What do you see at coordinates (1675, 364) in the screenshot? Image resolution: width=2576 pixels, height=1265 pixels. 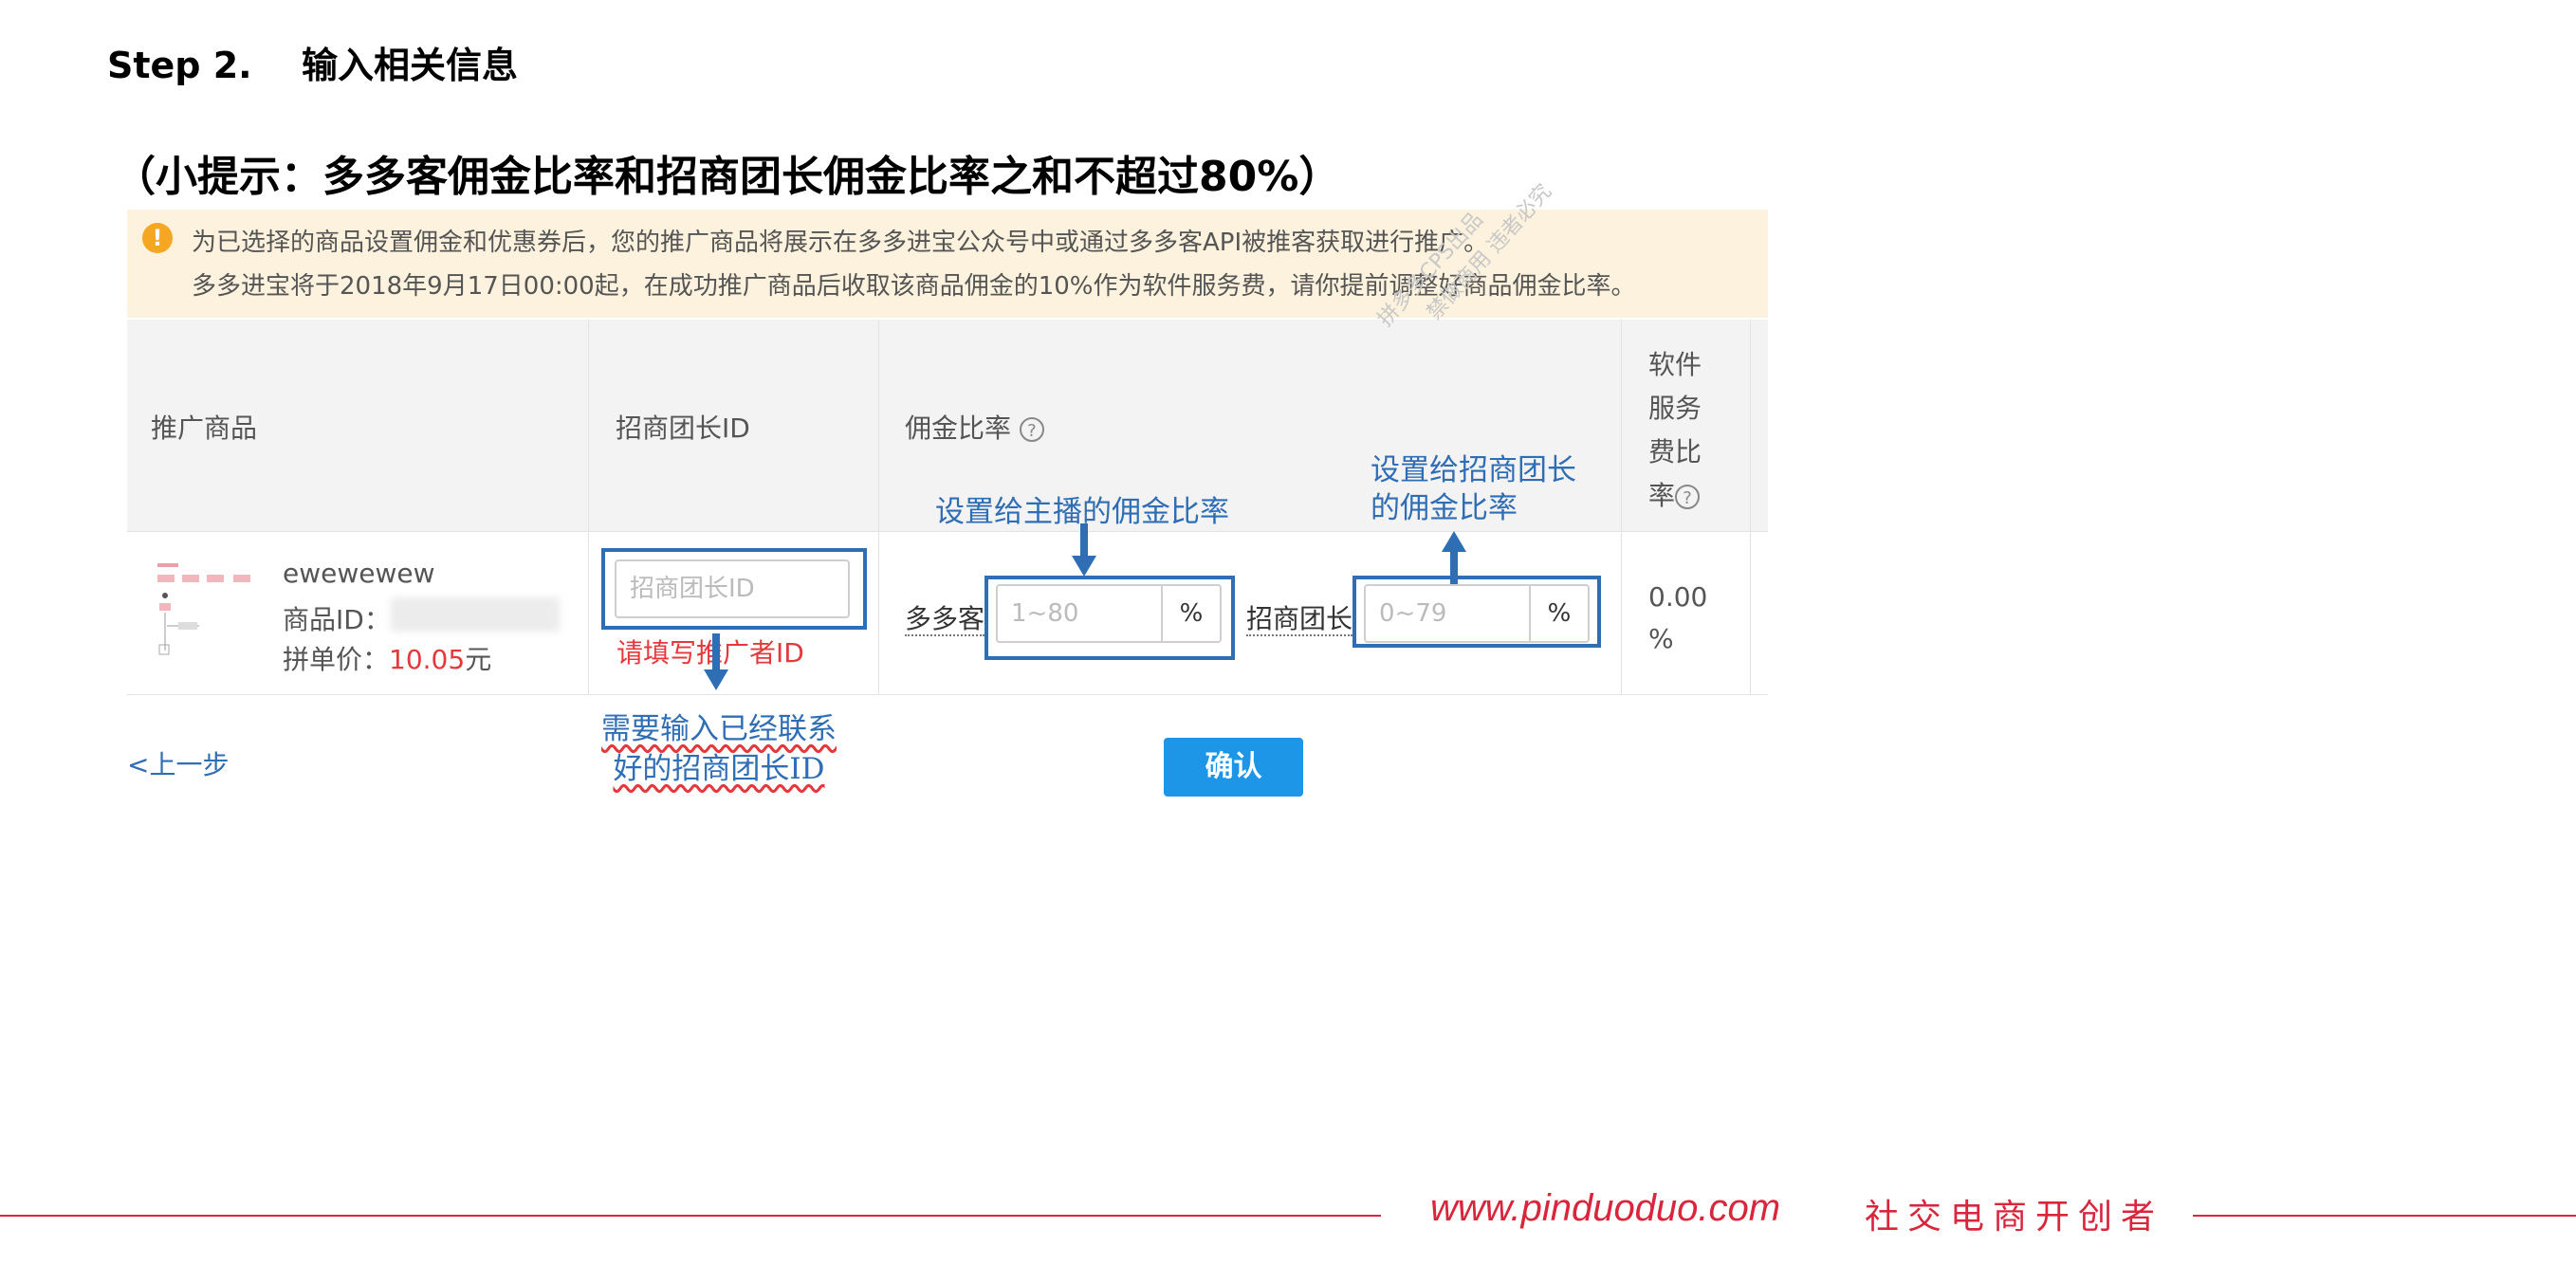 I see `fee-header-line: 软件` at bounding box center [1675, 364].